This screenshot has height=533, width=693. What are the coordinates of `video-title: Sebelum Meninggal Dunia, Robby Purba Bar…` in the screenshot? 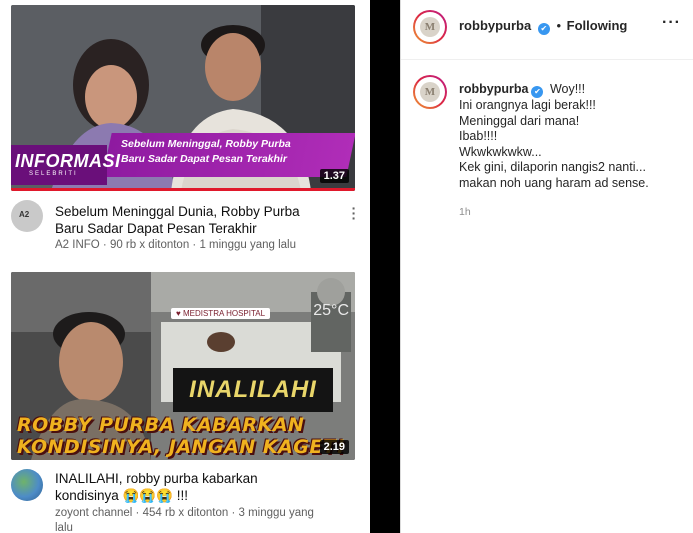 It's located at (200, 220).